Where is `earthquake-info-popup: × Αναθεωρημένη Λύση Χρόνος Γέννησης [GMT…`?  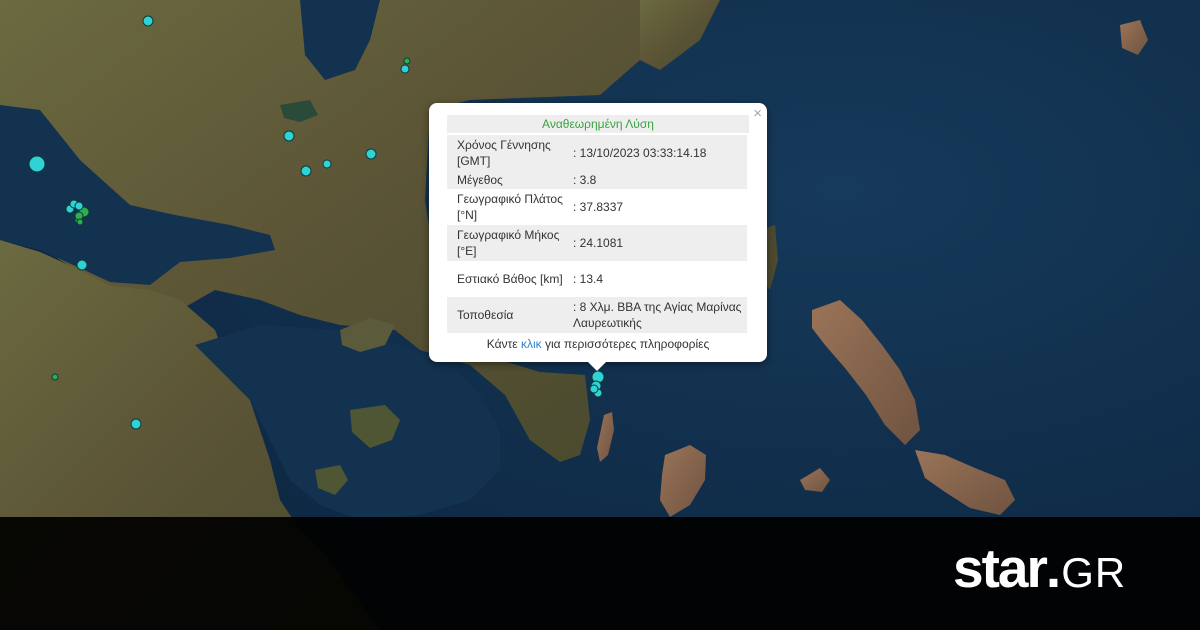 earthquake-info-popup: × Αναθεωρημένη Λύση Χρόνος Γέννησης [GMT… is located at coordinates (598, 237).